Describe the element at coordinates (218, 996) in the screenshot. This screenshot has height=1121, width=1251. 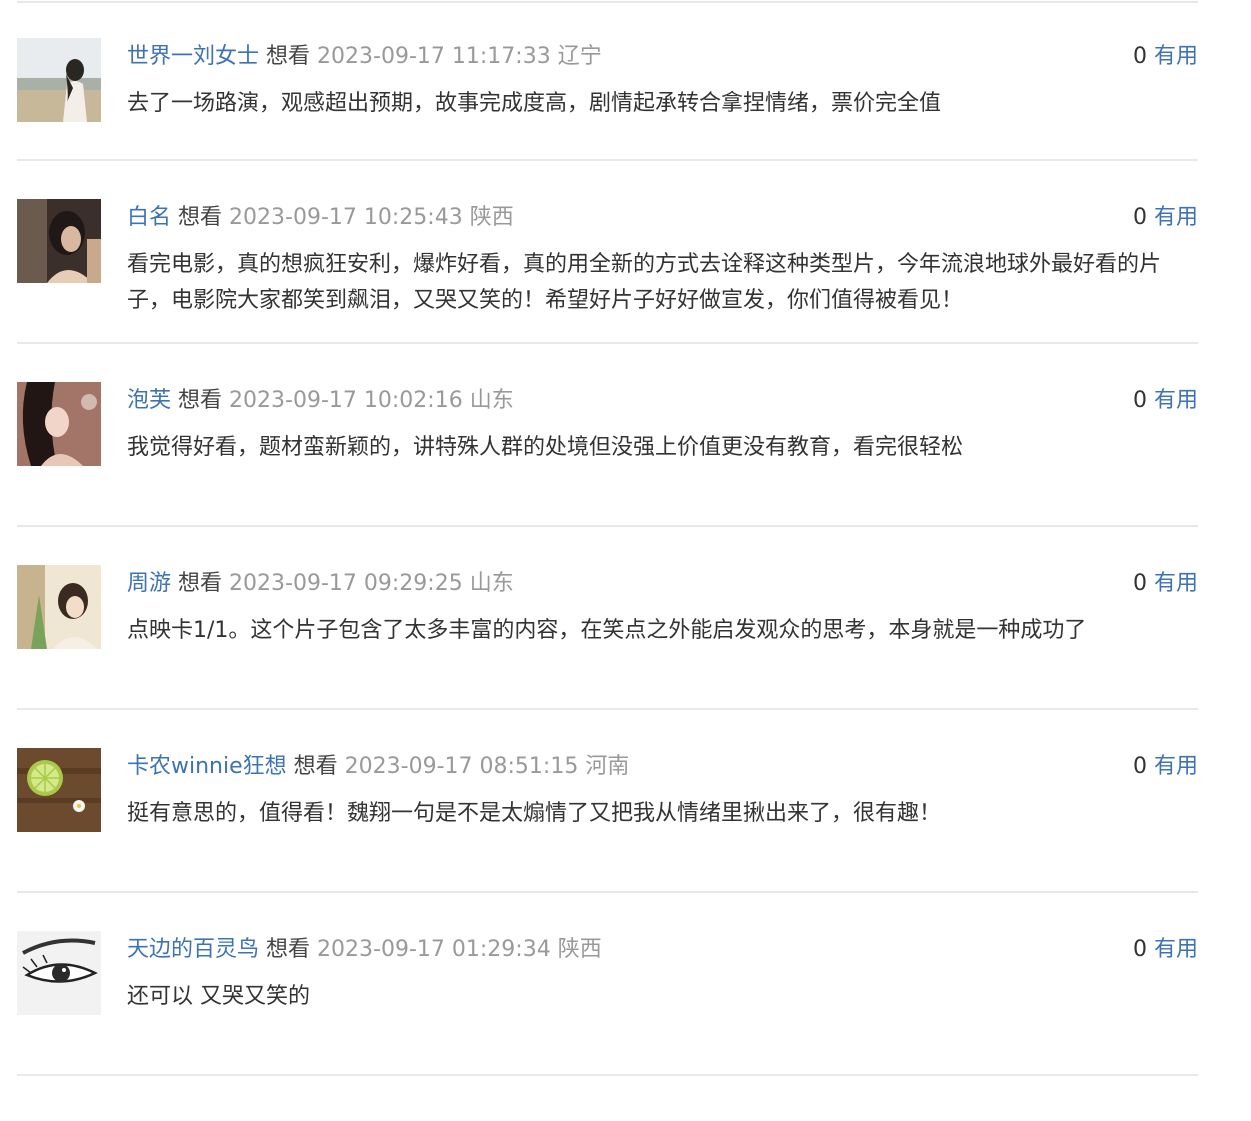
I see `comment-content: 还可以 又哭又笑的` at that location.